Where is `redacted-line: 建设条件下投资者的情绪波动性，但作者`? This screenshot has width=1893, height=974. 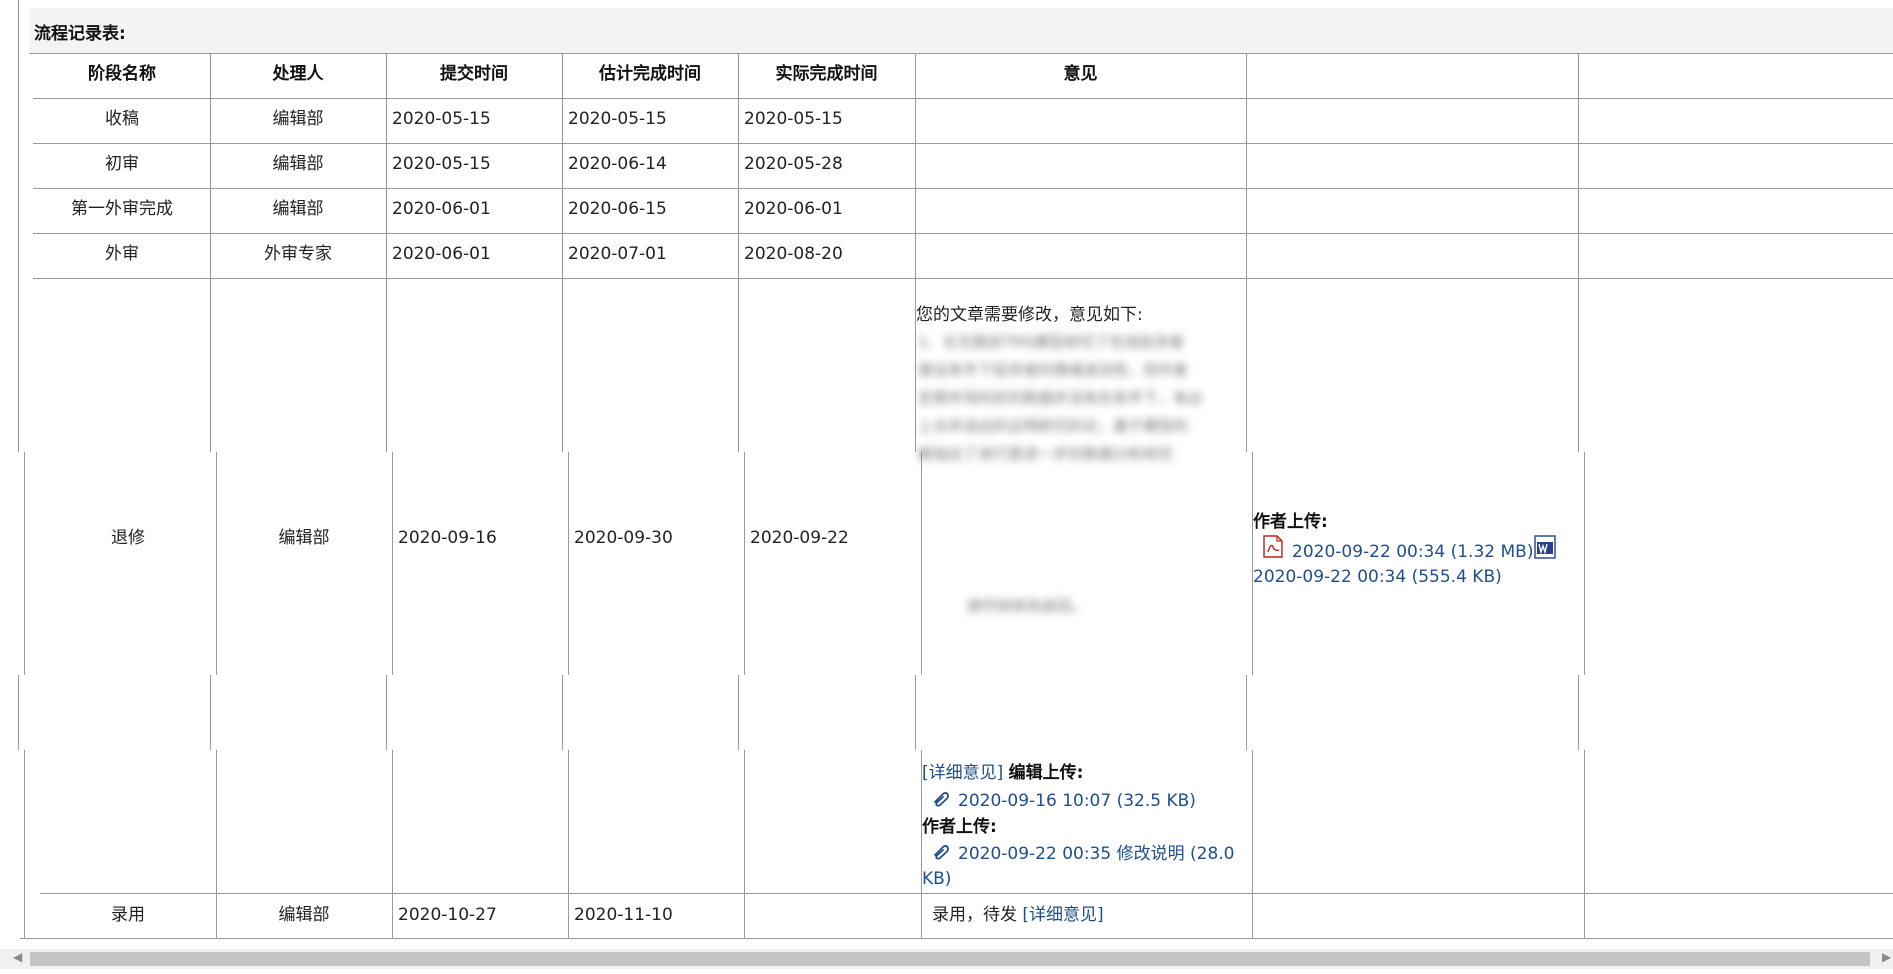
redacted-line: 建设条件下投资者的情绪波动性，但作者 is located at coordinates (1053, 370).